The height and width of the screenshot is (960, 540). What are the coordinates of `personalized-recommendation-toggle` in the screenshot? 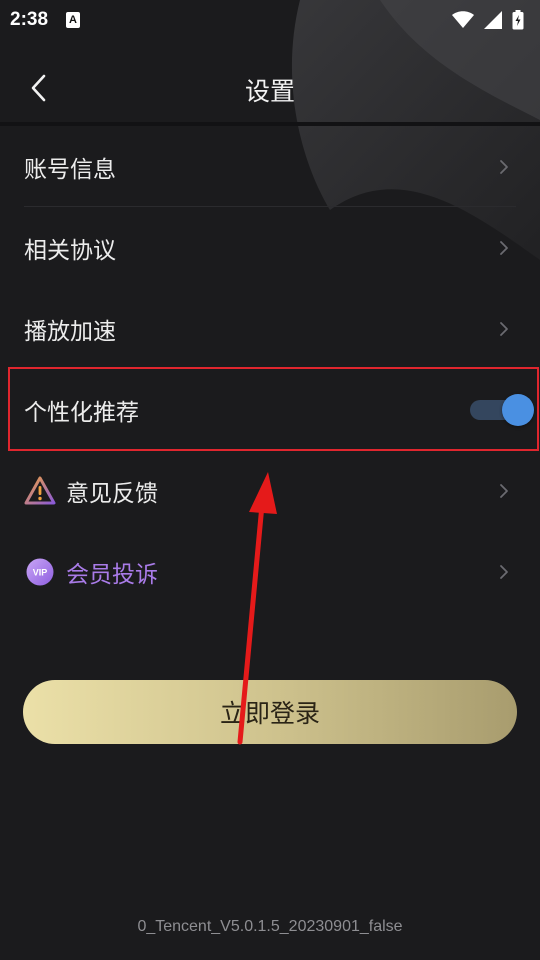 It's located at (502, 409).